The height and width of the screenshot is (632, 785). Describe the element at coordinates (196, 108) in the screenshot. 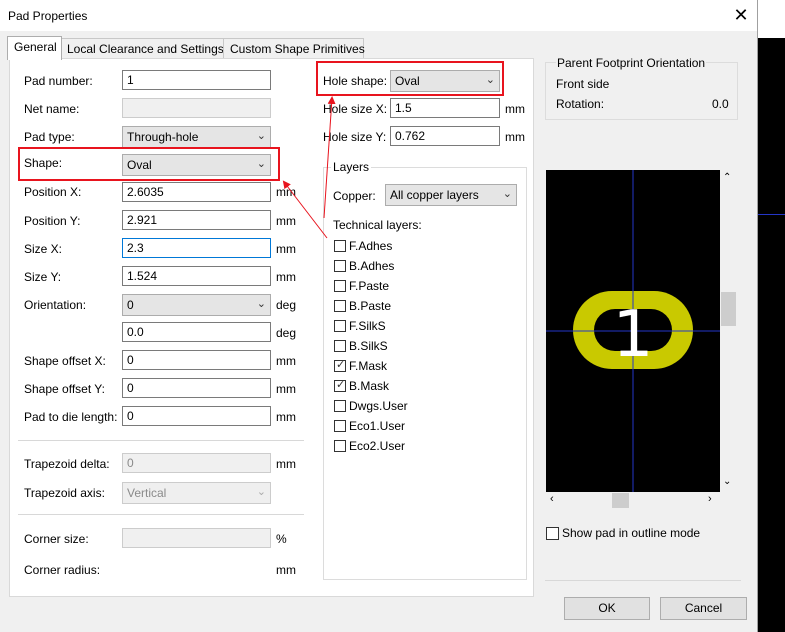

I see `net-name-input` at that location.